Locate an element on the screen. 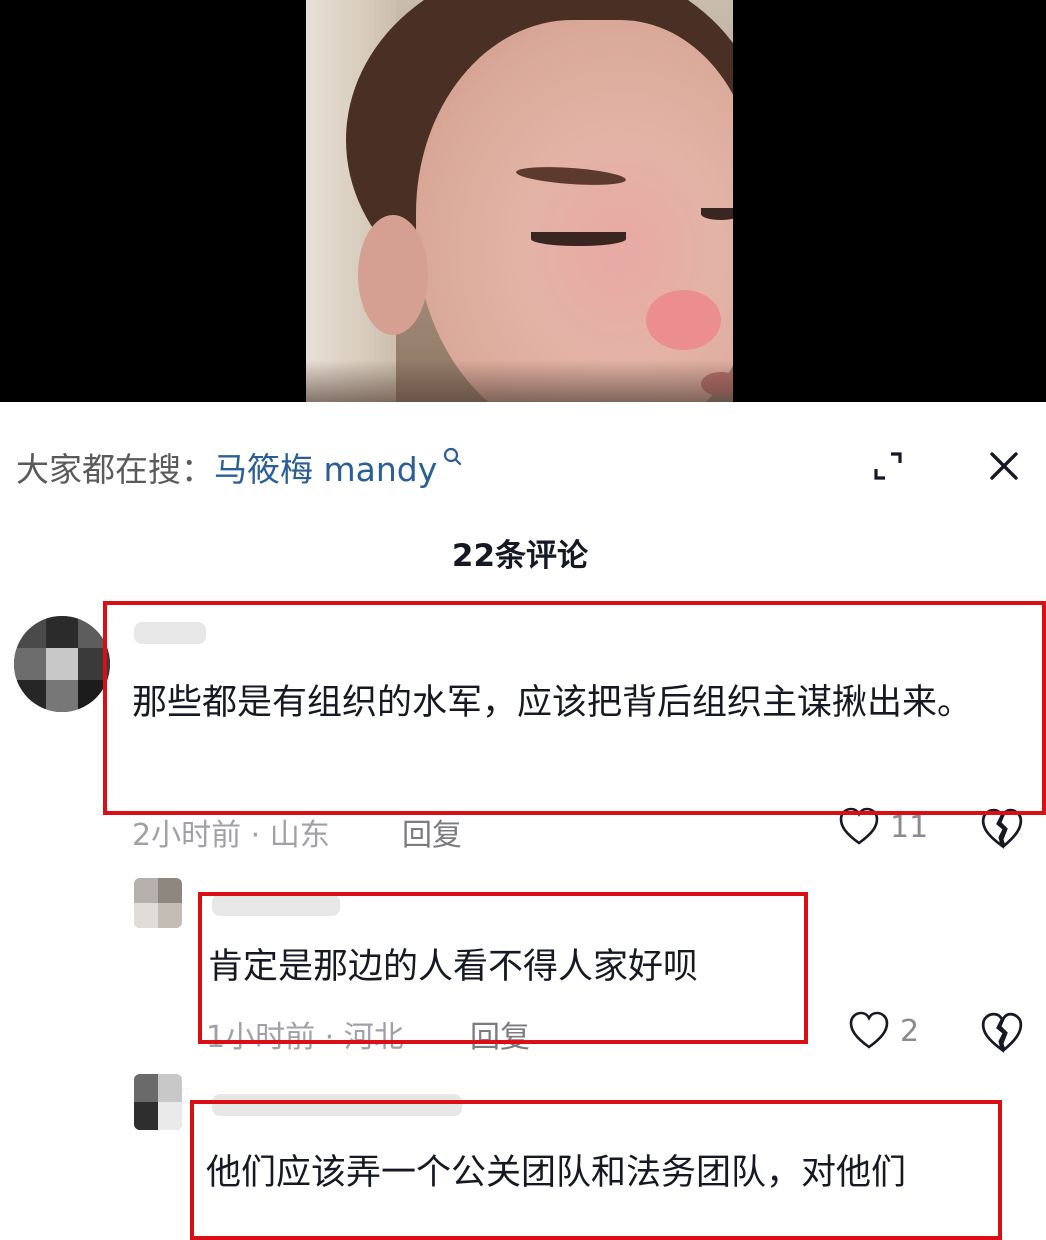  comment-meta: 1小时前 · 河北 is located at coordinates (305, 1037).